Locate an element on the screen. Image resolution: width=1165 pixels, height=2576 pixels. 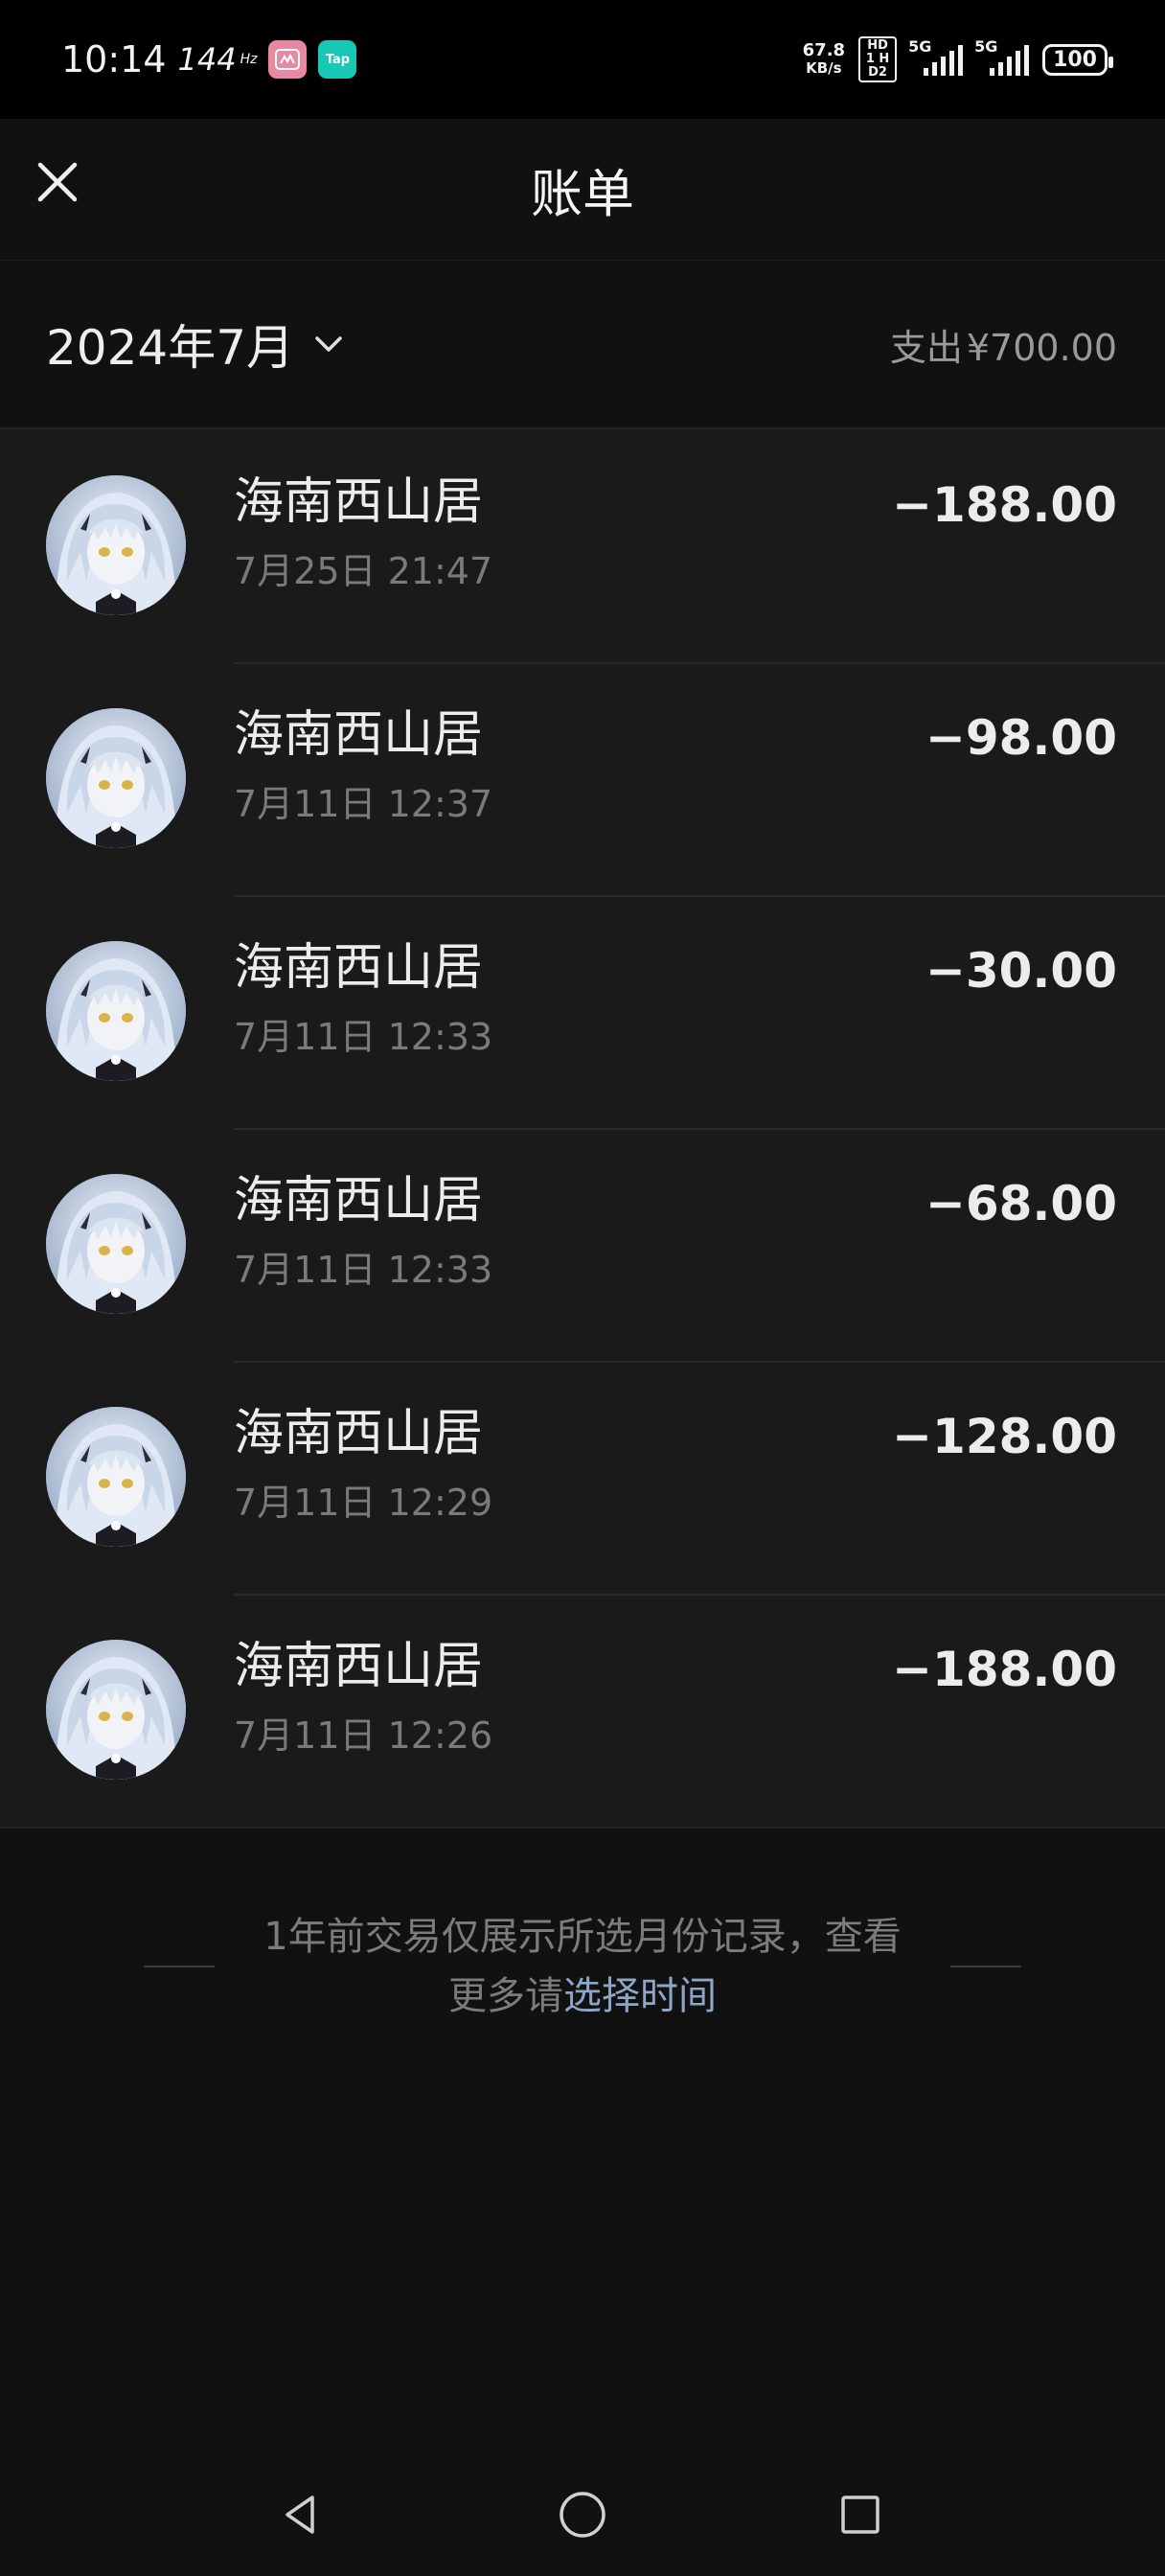
page-title: 账单 is located at coordinates (582, 194).